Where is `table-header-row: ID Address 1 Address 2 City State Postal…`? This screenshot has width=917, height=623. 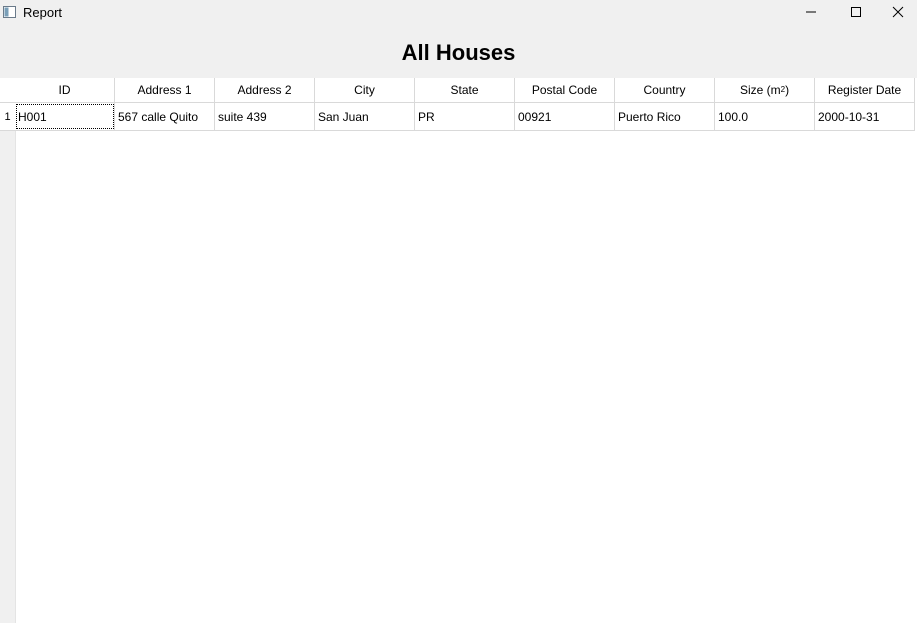 table-header-row: ID Address 1 Address 2 City State Postal… is located at coordinates (465, 90).